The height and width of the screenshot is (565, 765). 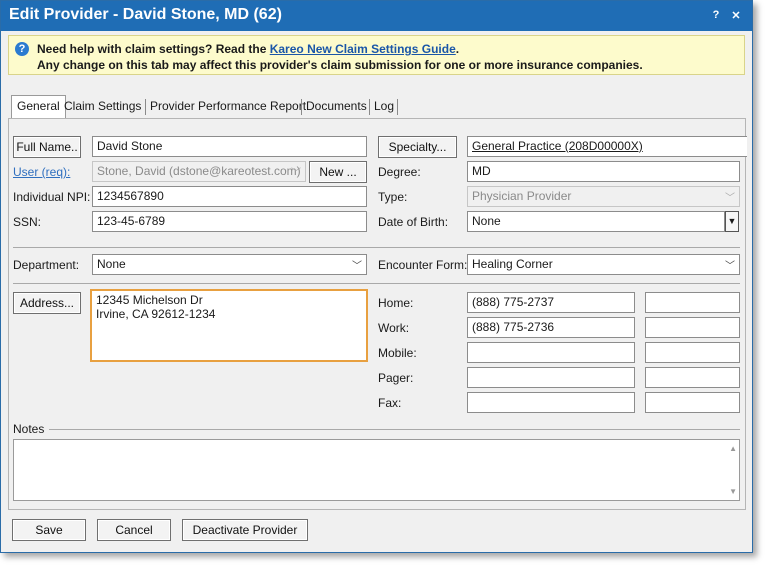 I want to click on dob-field: None, so click(x=596, y=221).